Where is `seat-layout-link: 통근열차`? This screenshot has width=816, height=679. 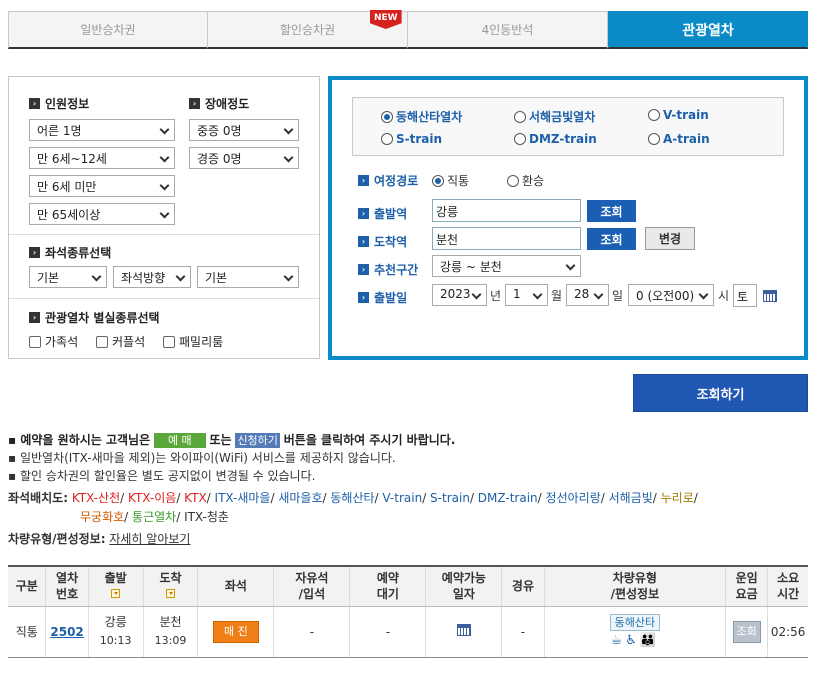
seat-layout-link: 통근열차 is located at coordinates (154, 517).